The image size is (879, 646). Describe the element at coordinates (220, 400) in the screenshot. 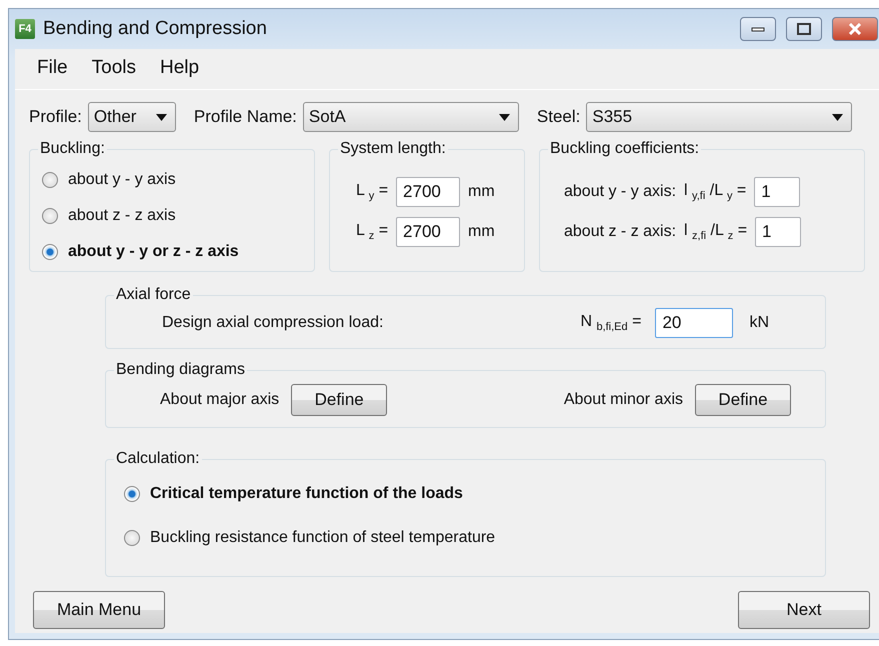

I see `axis-label: About major axis` at that location.